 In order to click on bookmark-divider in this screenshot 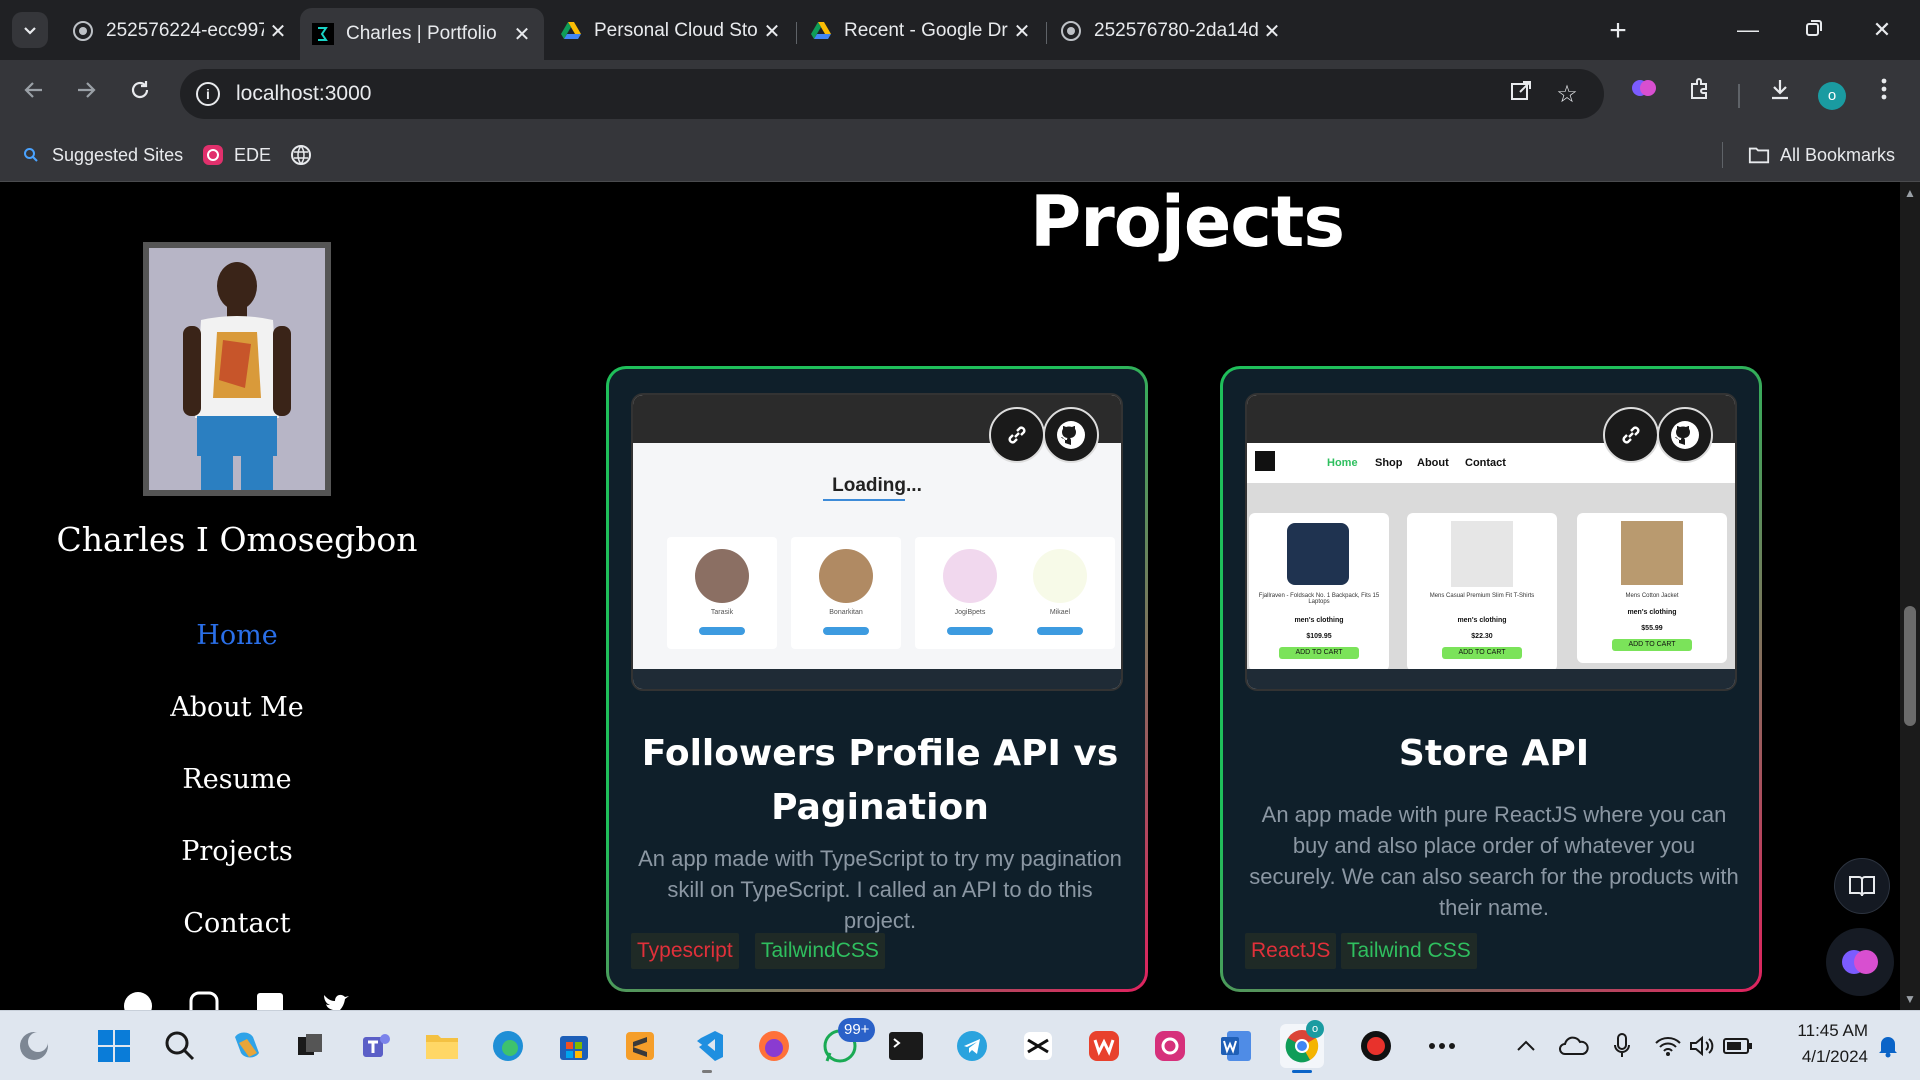, I will do `click(1722, 155)`.